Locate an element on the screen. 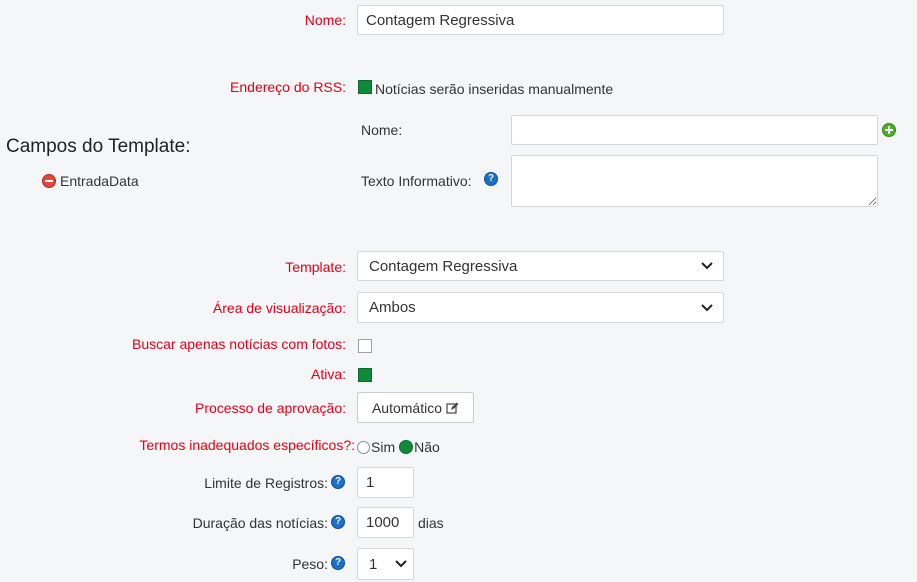 The image size is (917, 582). add-icon is located at coordinates (889, 130).